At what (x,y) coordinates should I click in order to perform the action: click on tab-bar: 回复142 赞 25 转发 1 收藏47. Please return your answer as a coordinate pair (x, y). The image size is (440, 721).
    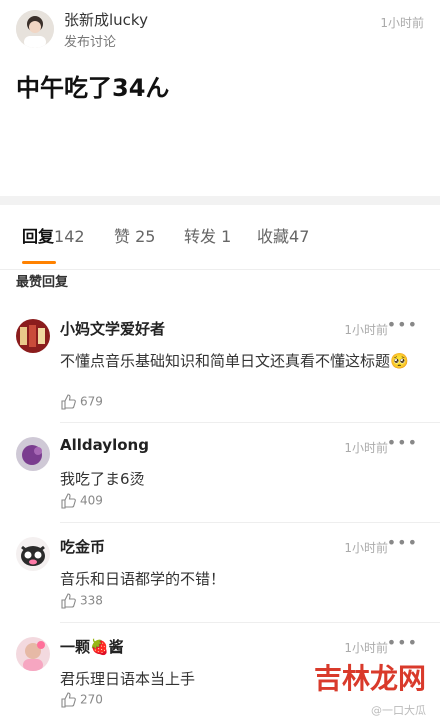
    Looking at the image, I should click on (220, 246).